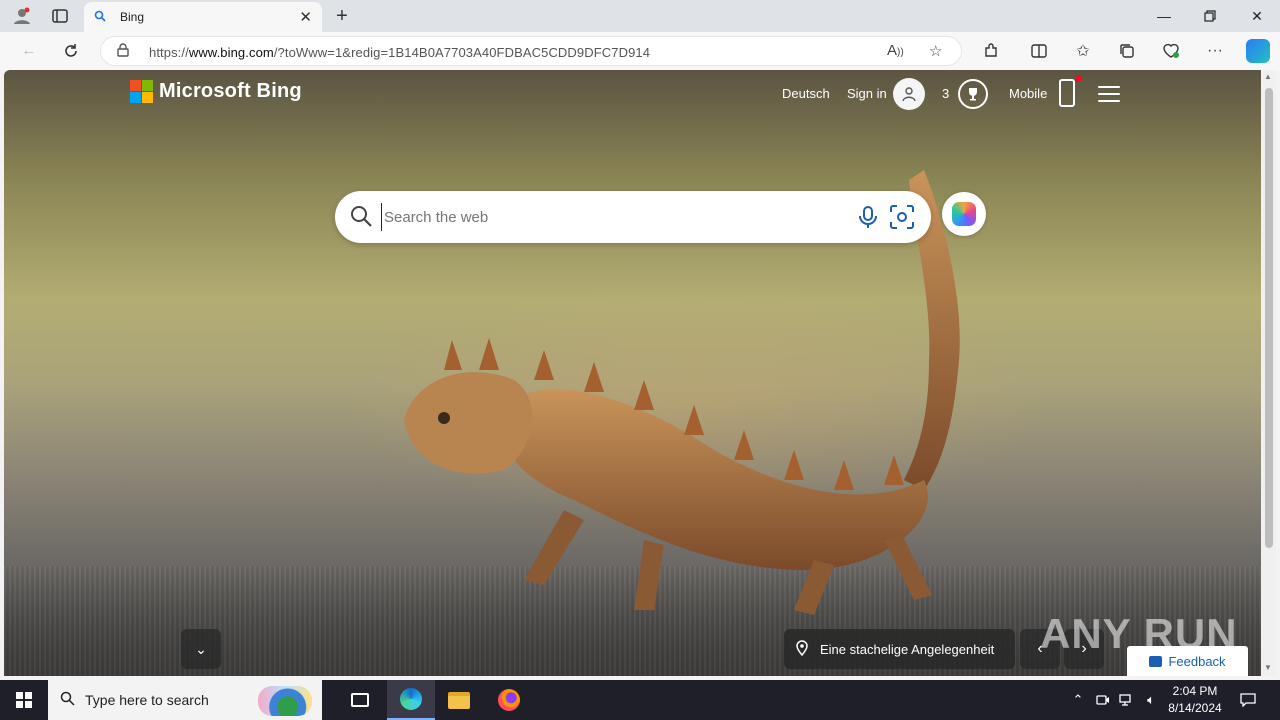 This screenshot has height=720, width=1280. I want to click on split-screen-icon, so click(1039, 51).